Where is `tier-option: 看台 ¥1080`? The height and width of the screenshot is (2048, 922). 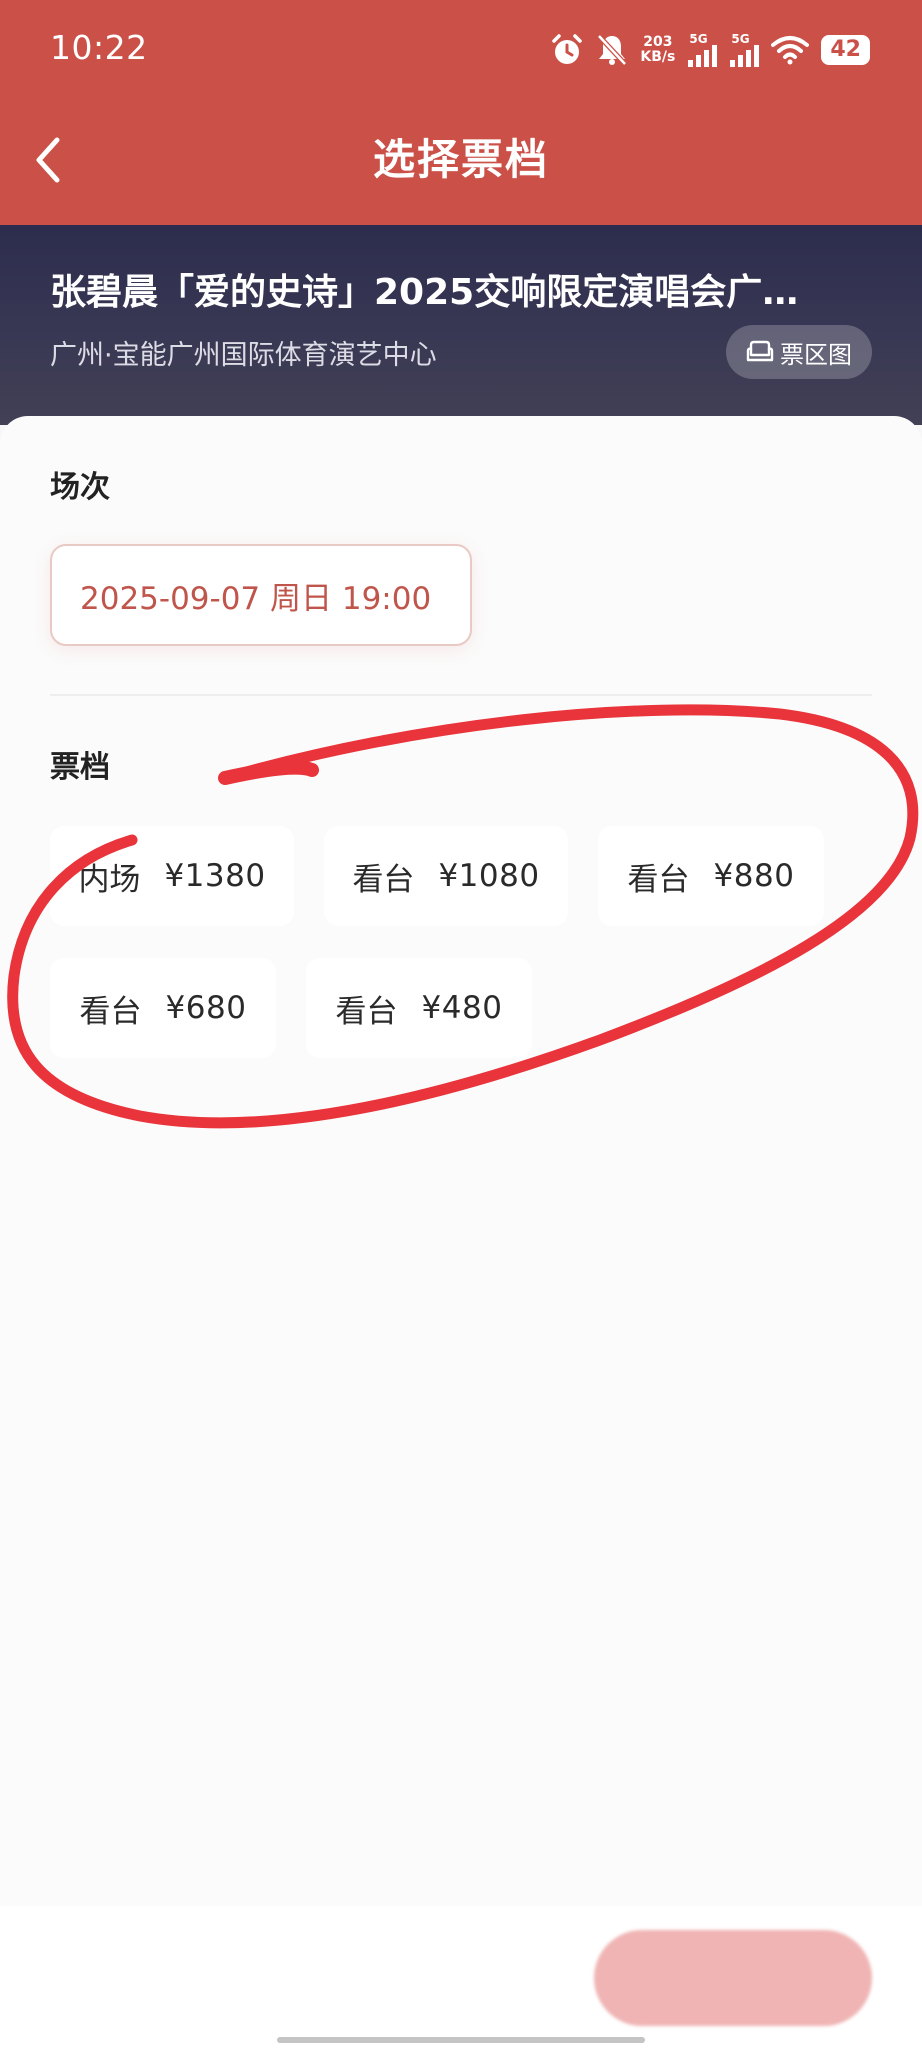
tier-option: 看台 ¥1080 is located at coordinates (446, 876).